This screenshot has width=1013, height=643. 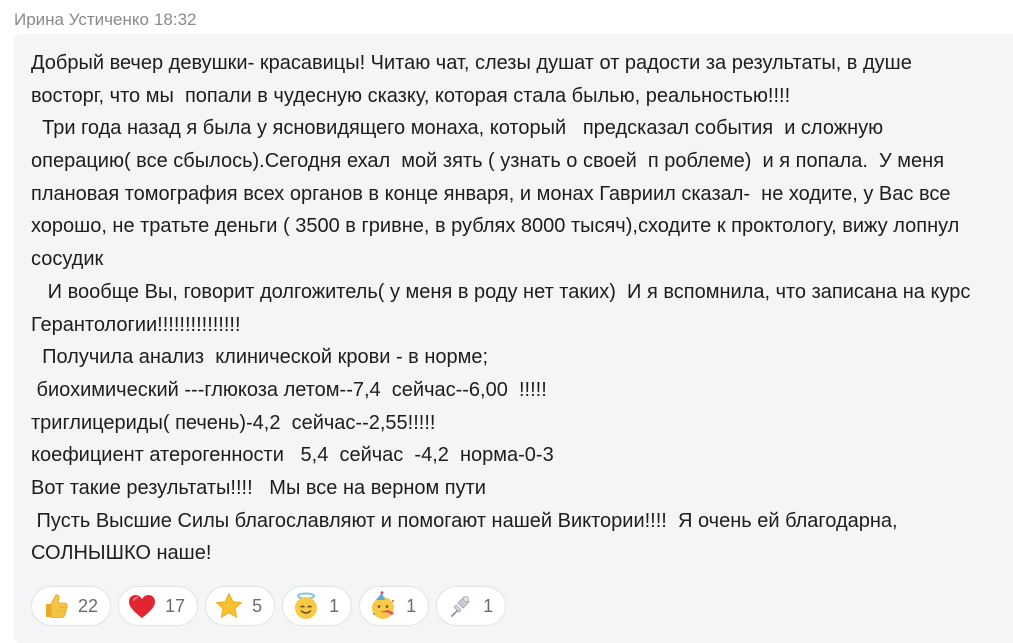 I want to click on reaction-halo-face: 1, so click(x=317, y=606).